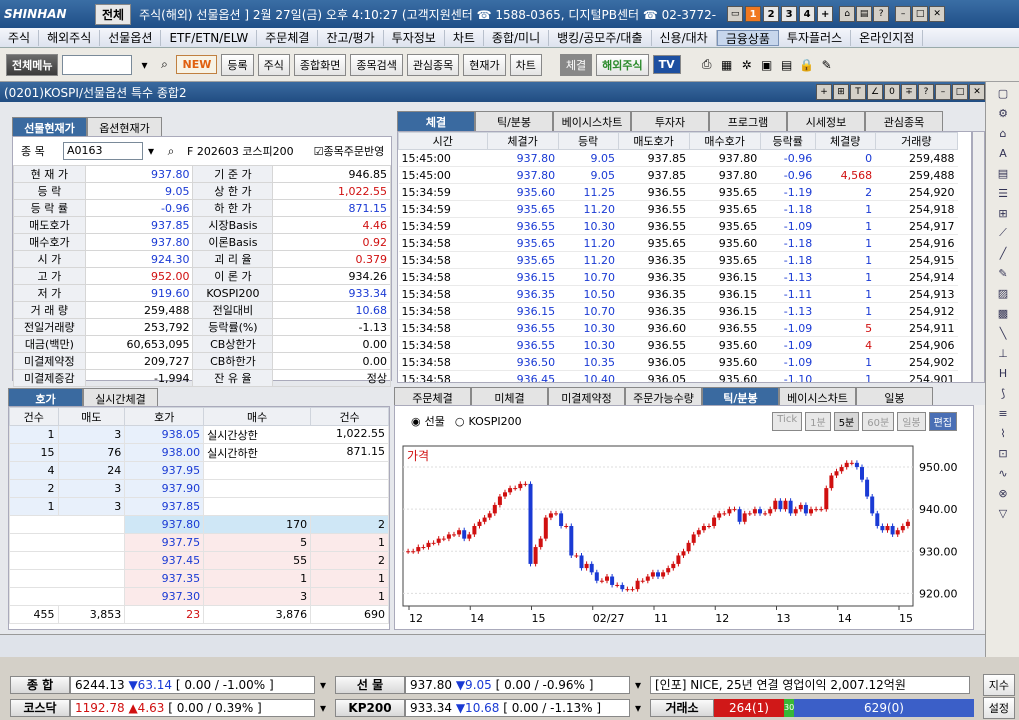 The image size is (1019, 720). Describe the element at coordinates (998, 685) in the screenshot. I see `index-button: 지수` at that location.